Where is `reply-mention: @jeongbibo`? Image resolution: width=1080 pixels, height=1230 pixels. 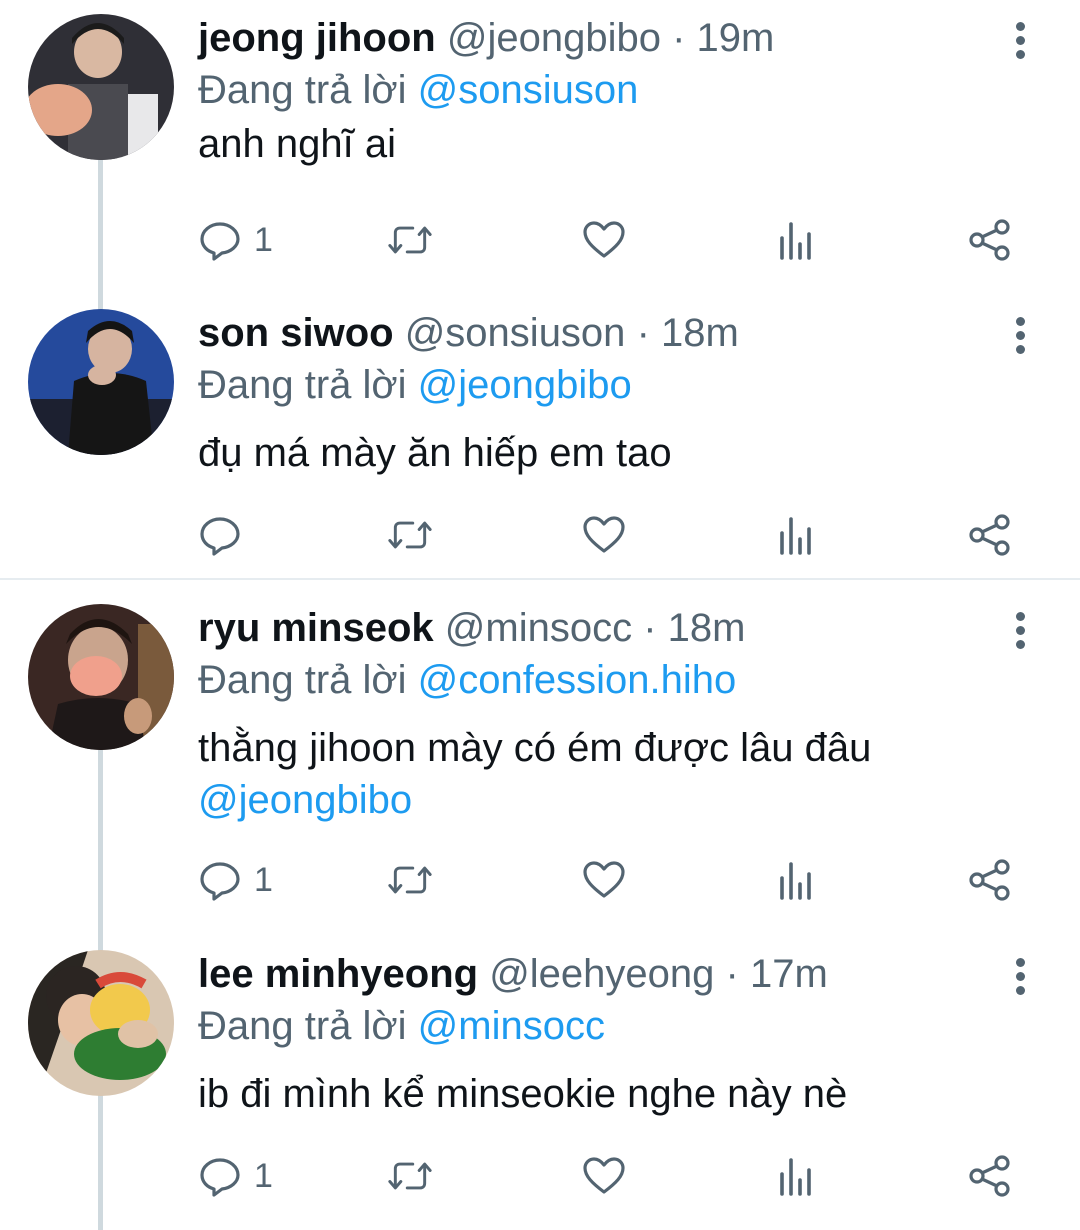
reply-mention: @jeongbibo is located at coordinates (525, 385).